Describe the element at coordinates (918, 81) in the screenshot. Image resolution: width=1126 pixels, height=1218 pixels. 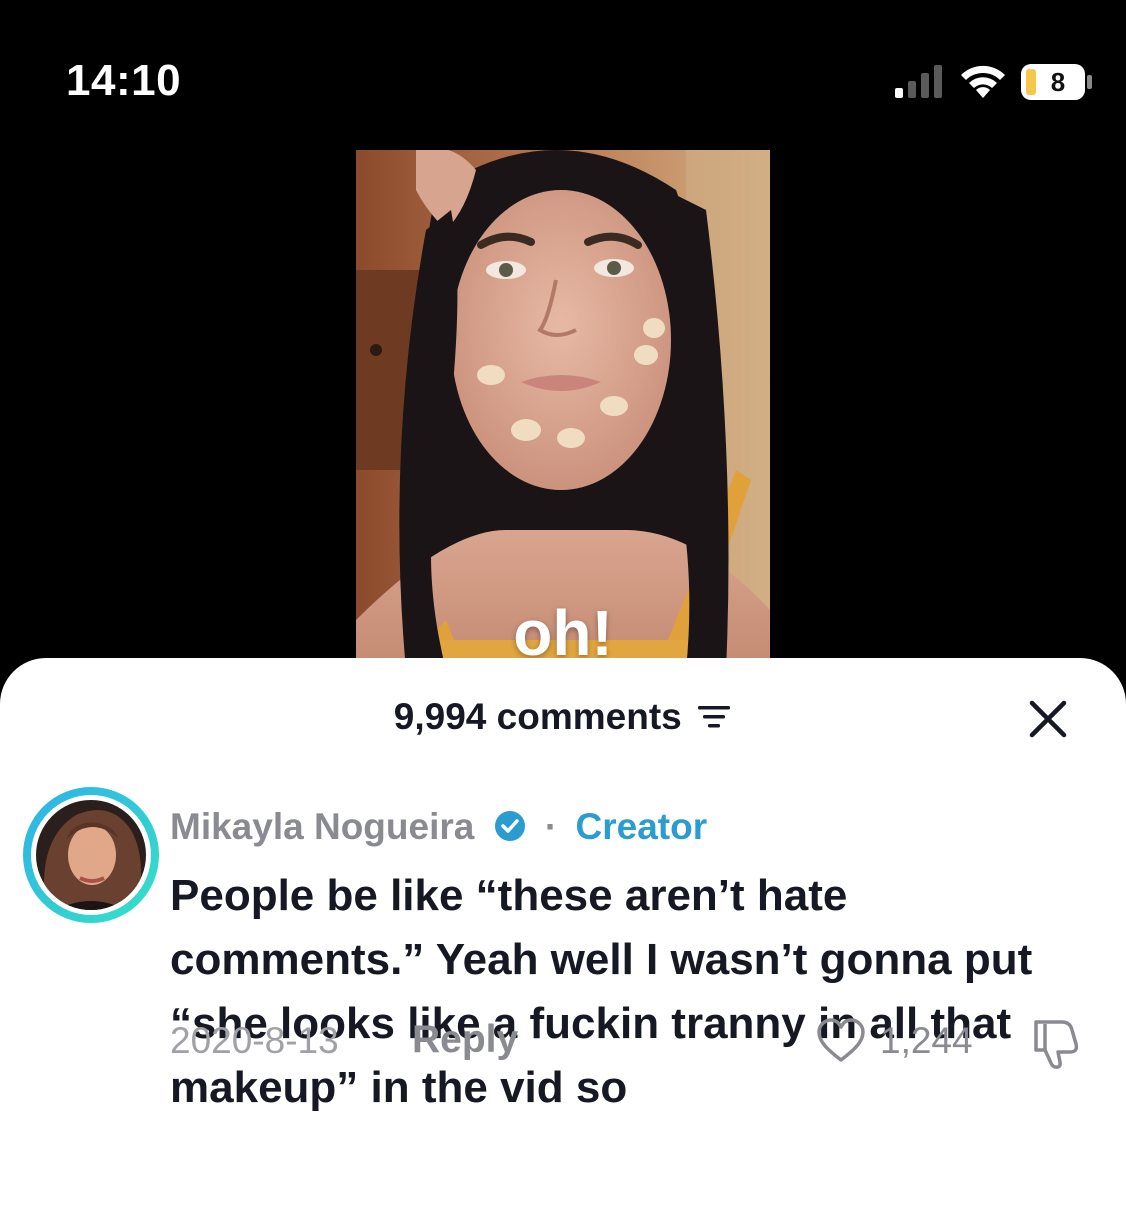
I see `signal-icon` at that location.